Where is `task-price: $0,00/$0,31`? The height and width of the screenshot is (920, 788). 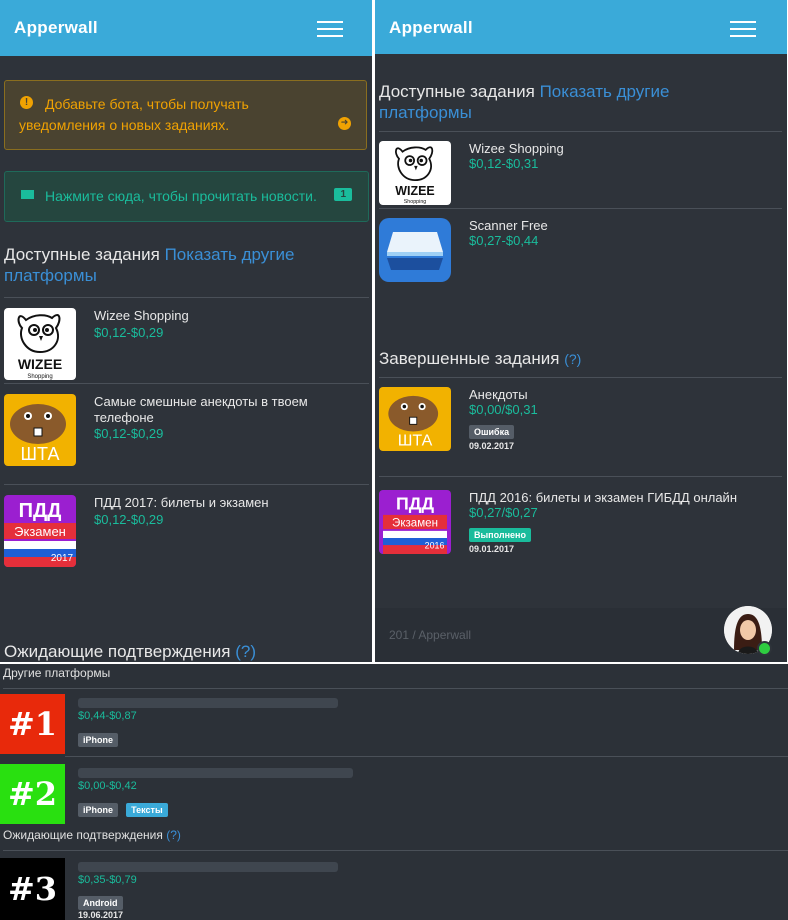
task-price: $0,00/$0,31 is located at coordinates (503, 409).